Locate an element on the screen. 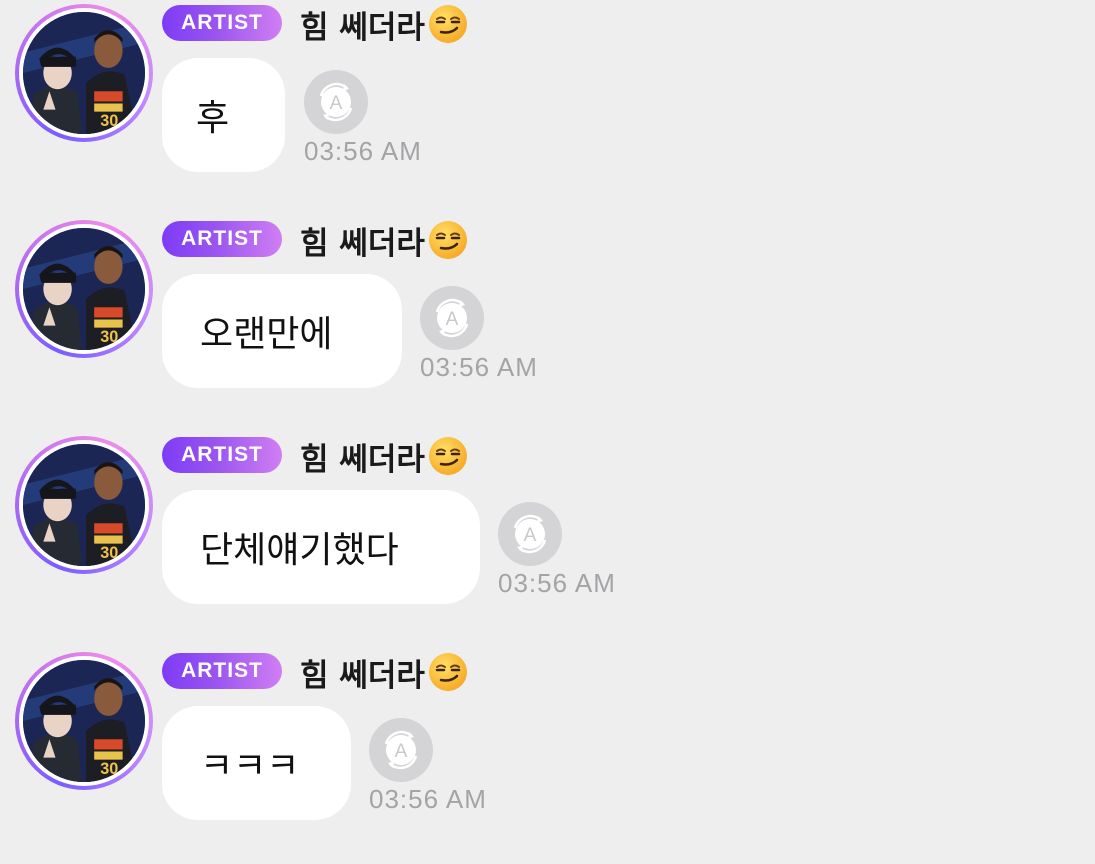 The height and width of the screenshot is (864, 1095). message-bubble: ㅋㅋㅋ is located at coordinates (256, 763).